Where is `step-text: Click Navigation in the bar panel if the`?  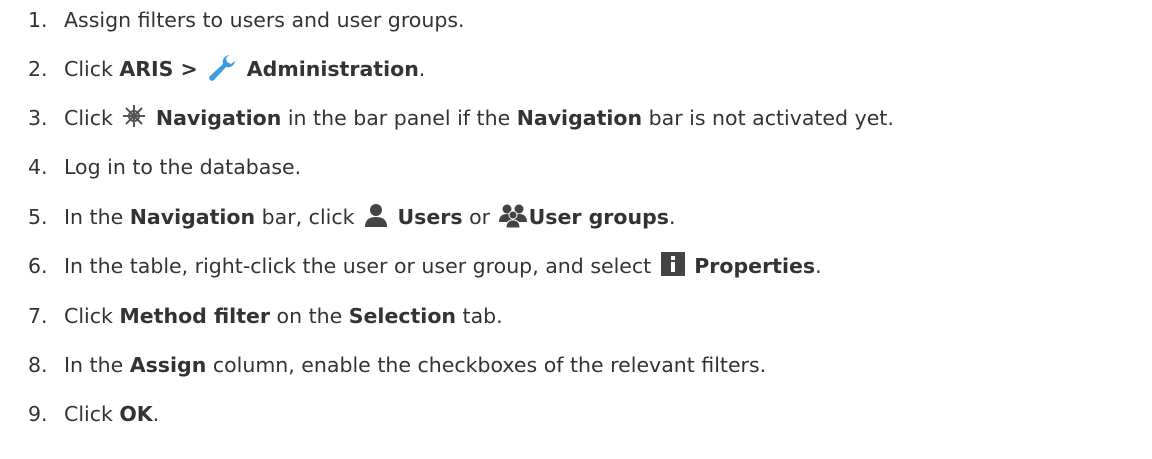
step-text: Click Navigation in the bar panel if the is located at coordinates (479, 118).